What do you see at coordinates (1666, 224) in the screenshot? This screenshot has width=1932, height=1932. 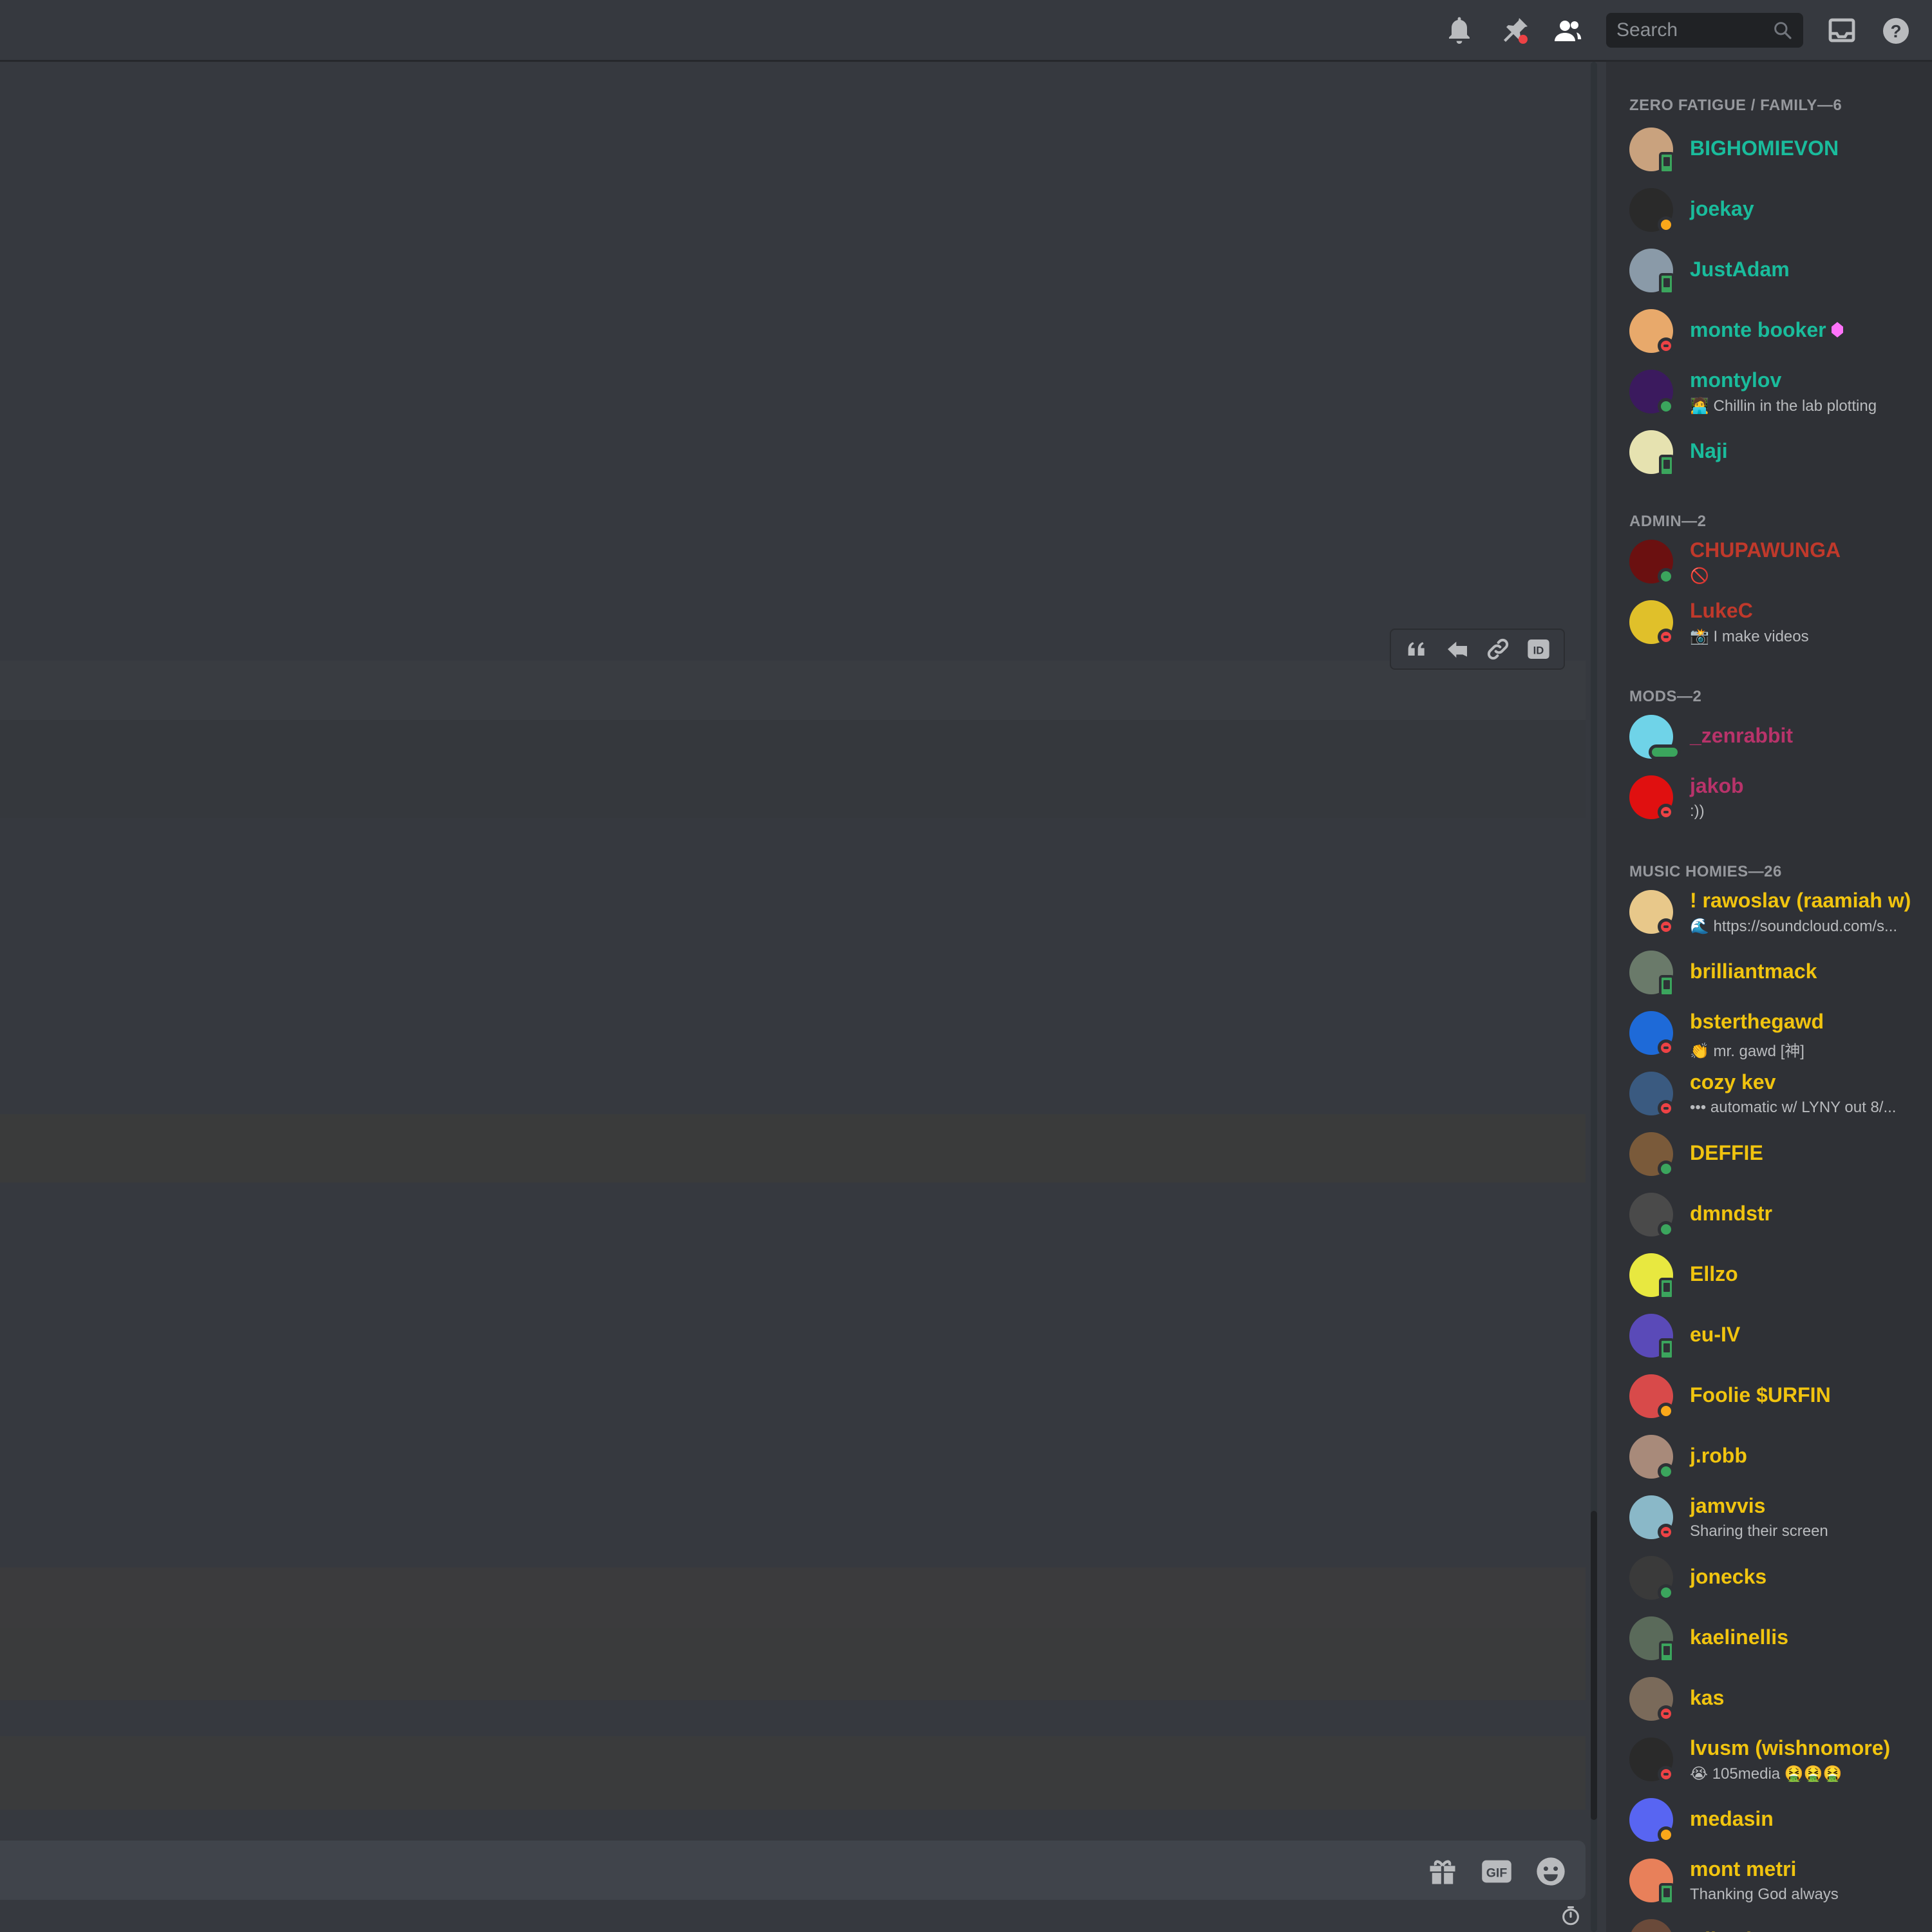 I see `idle-status-icon` at bounding box center [1666, 224].